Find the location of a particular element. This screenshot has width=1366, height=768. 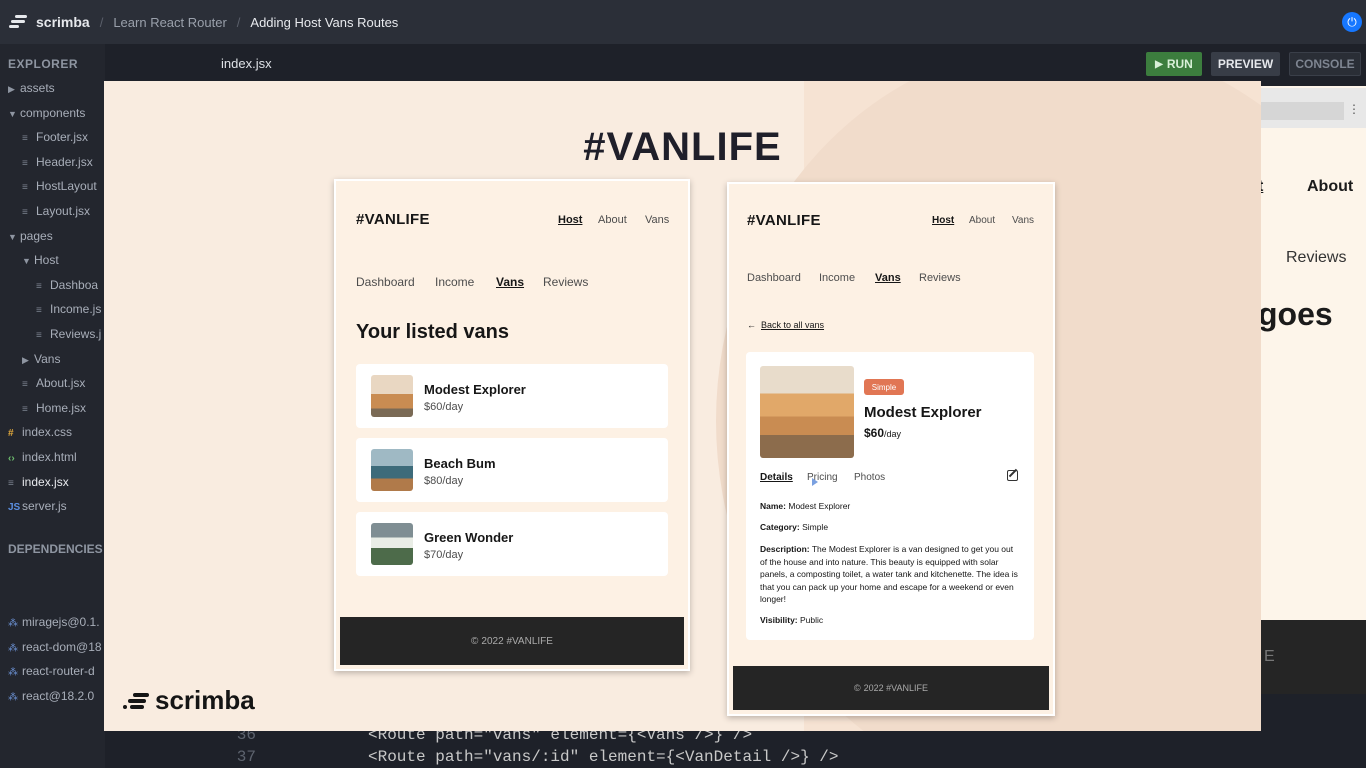

back-link: ← Back to all vans is located at coordinates (785, 325).